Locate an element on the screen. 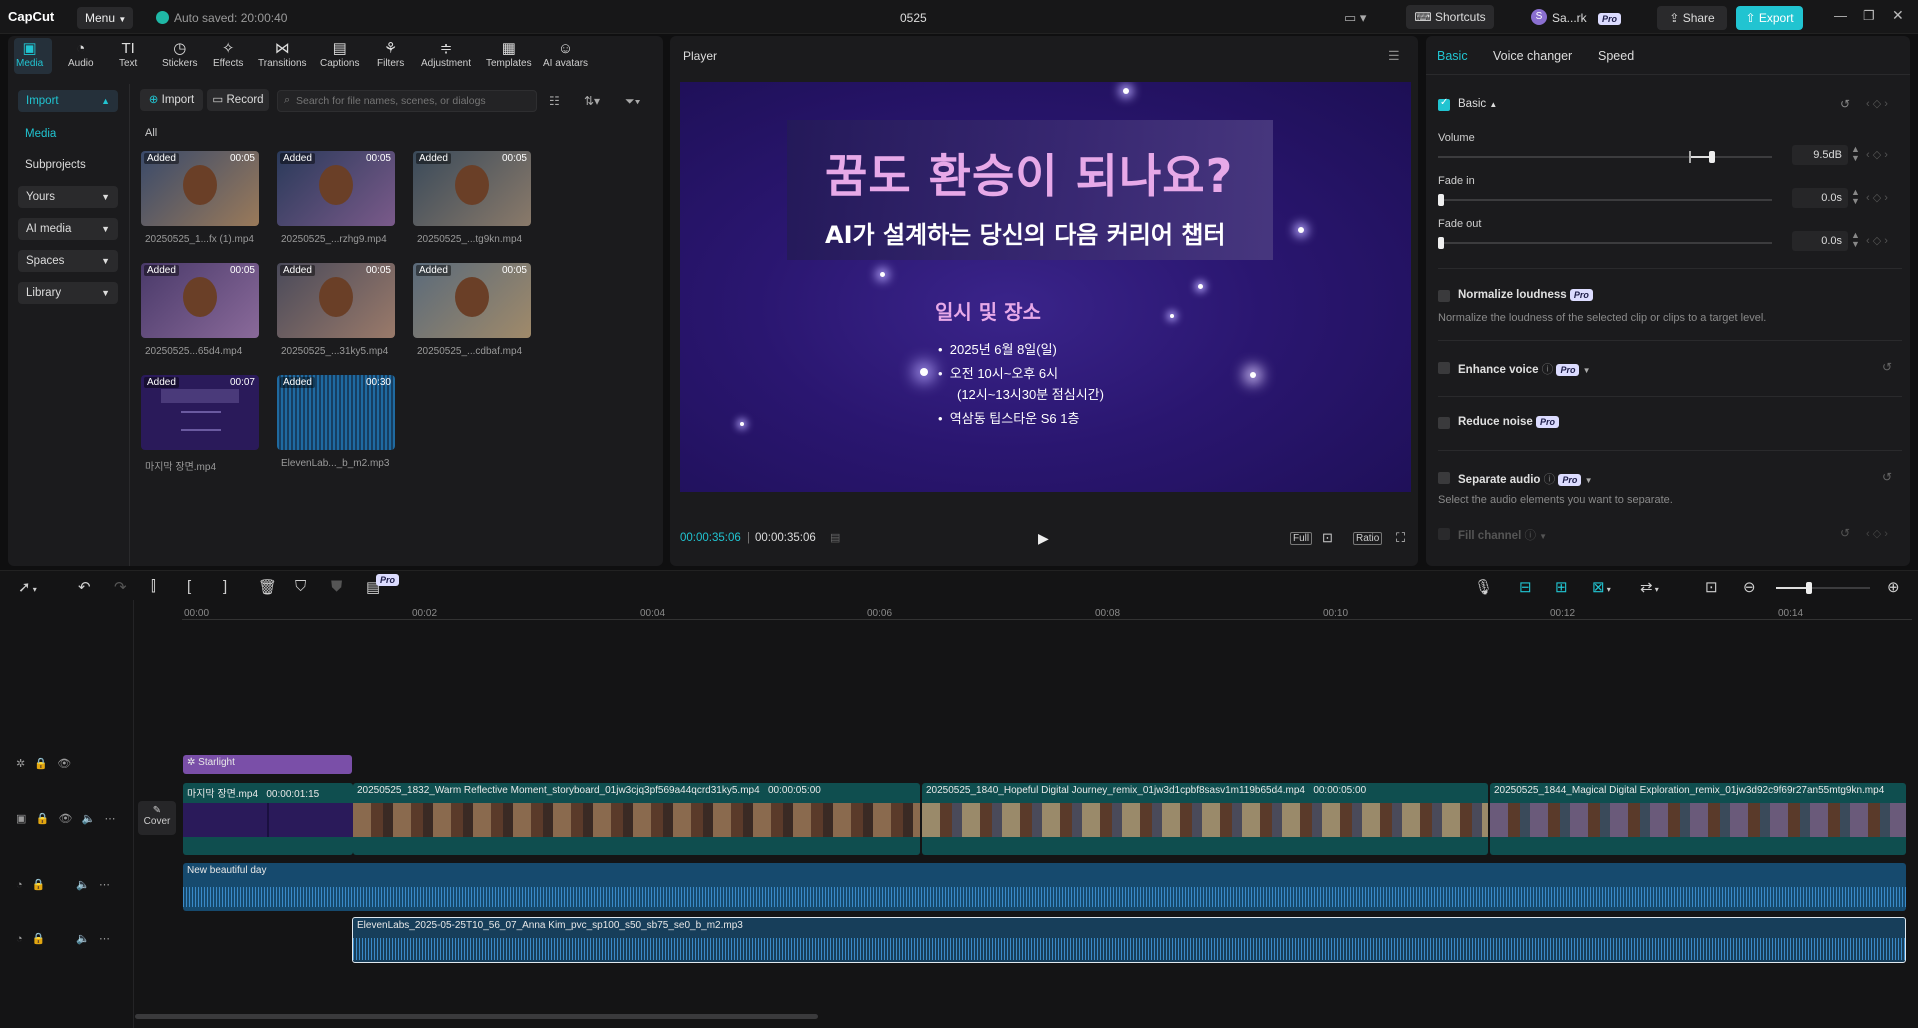 The width and height of the screenshot is (1918, 1028). mark-icon: ⛉ is located at coordinates (300, 586).